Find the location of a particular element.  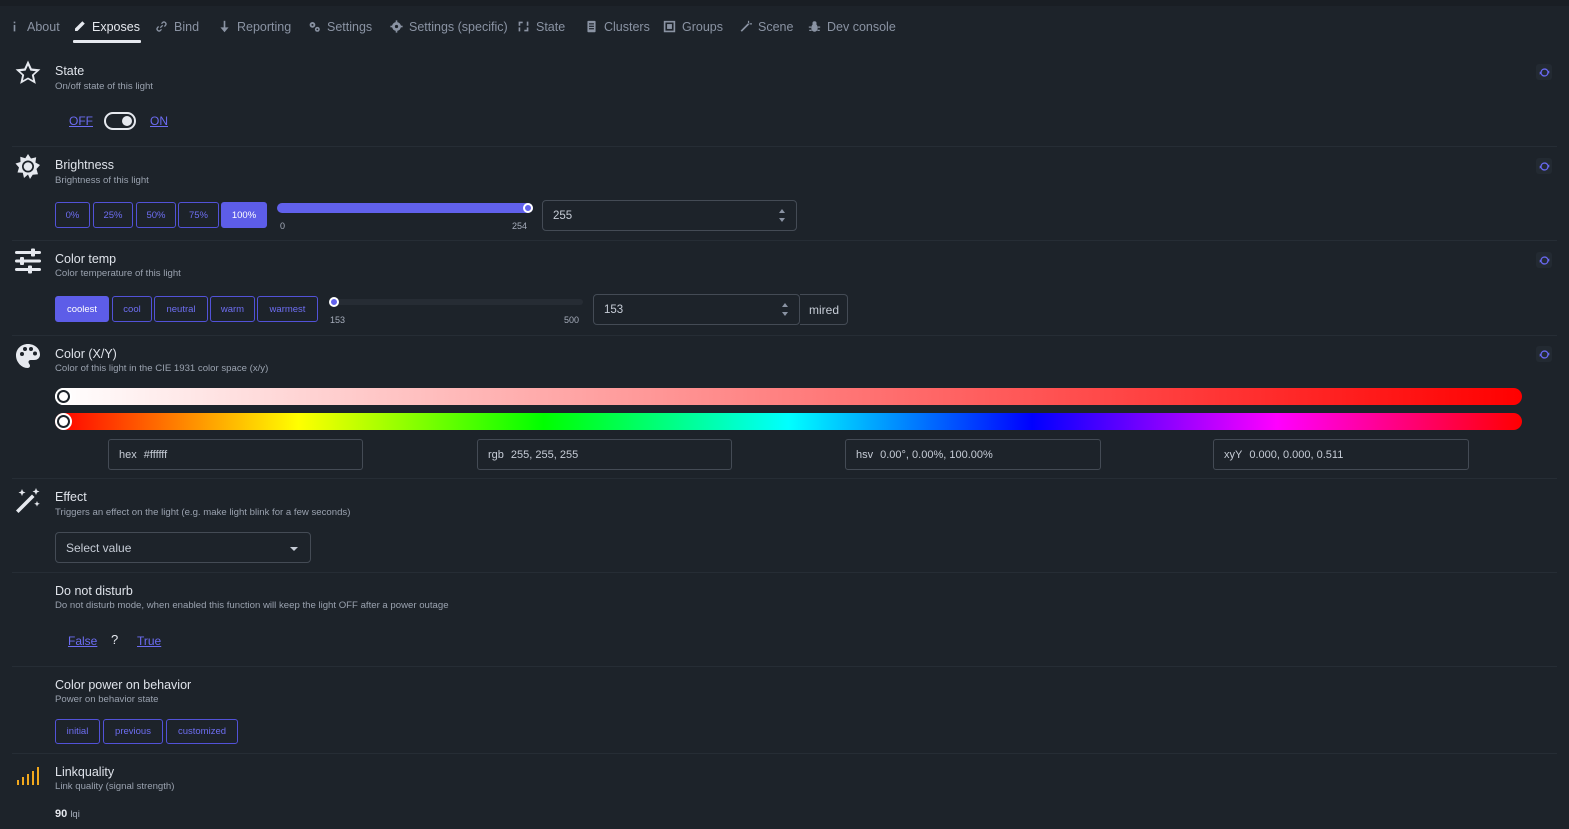

tab-label: State is located at coordinates (551, 26).